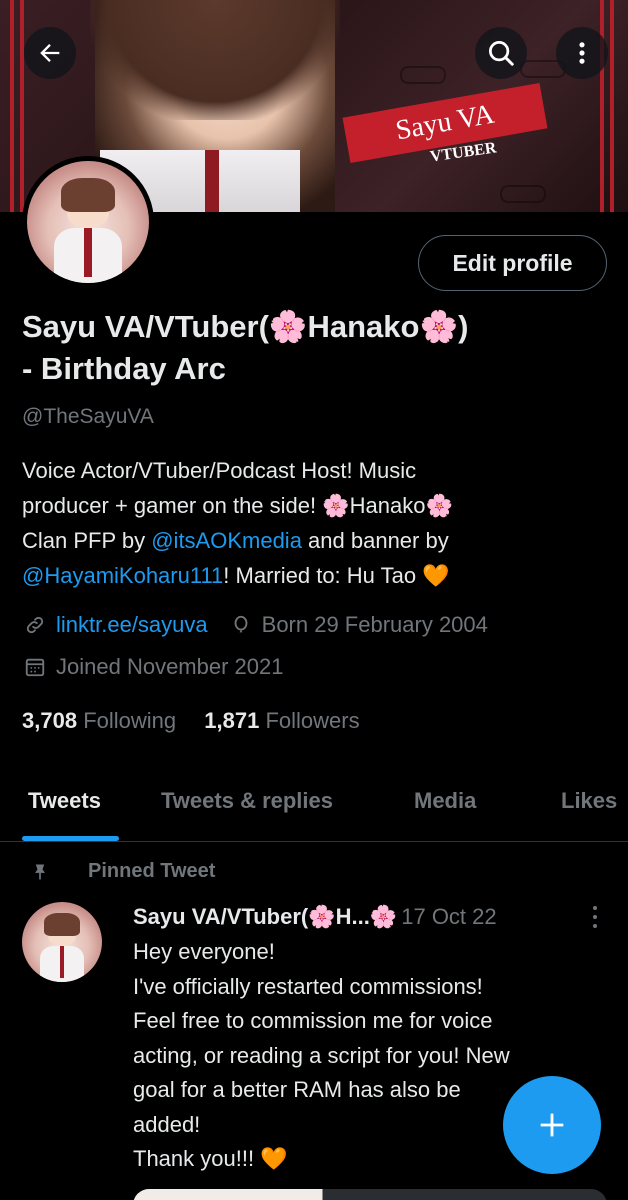  Describe the element at coordinates (589, 801) in the screenshot. I see `tab-likes: Likes` at that location.